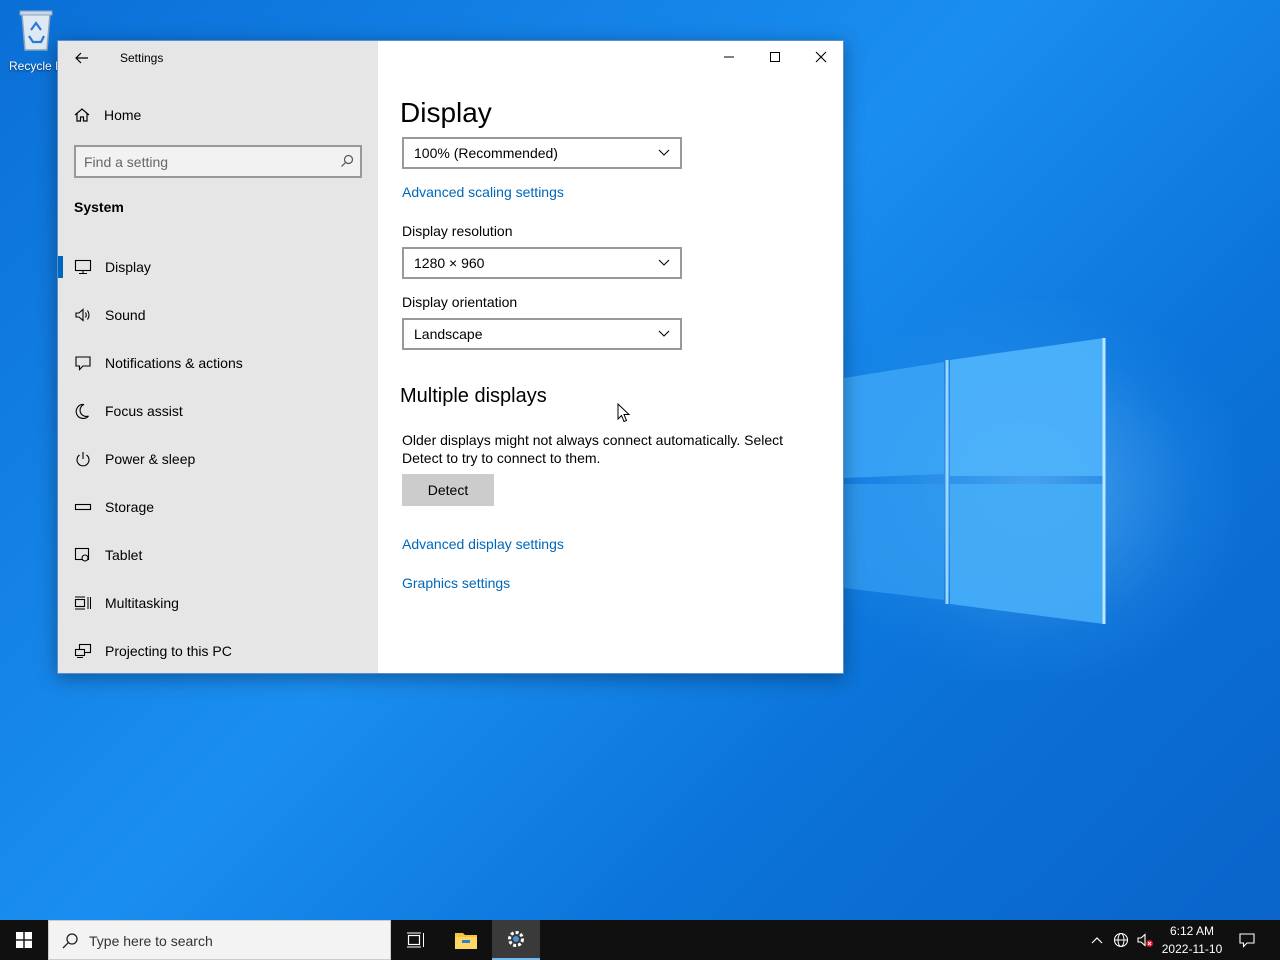 Image resolution: width=1280 pixels, height=960 pixels. Describe the element at coordinates (218, 411) in the screenshot. I see `sidebar-item-focus-assist: Focus assist` at that location.